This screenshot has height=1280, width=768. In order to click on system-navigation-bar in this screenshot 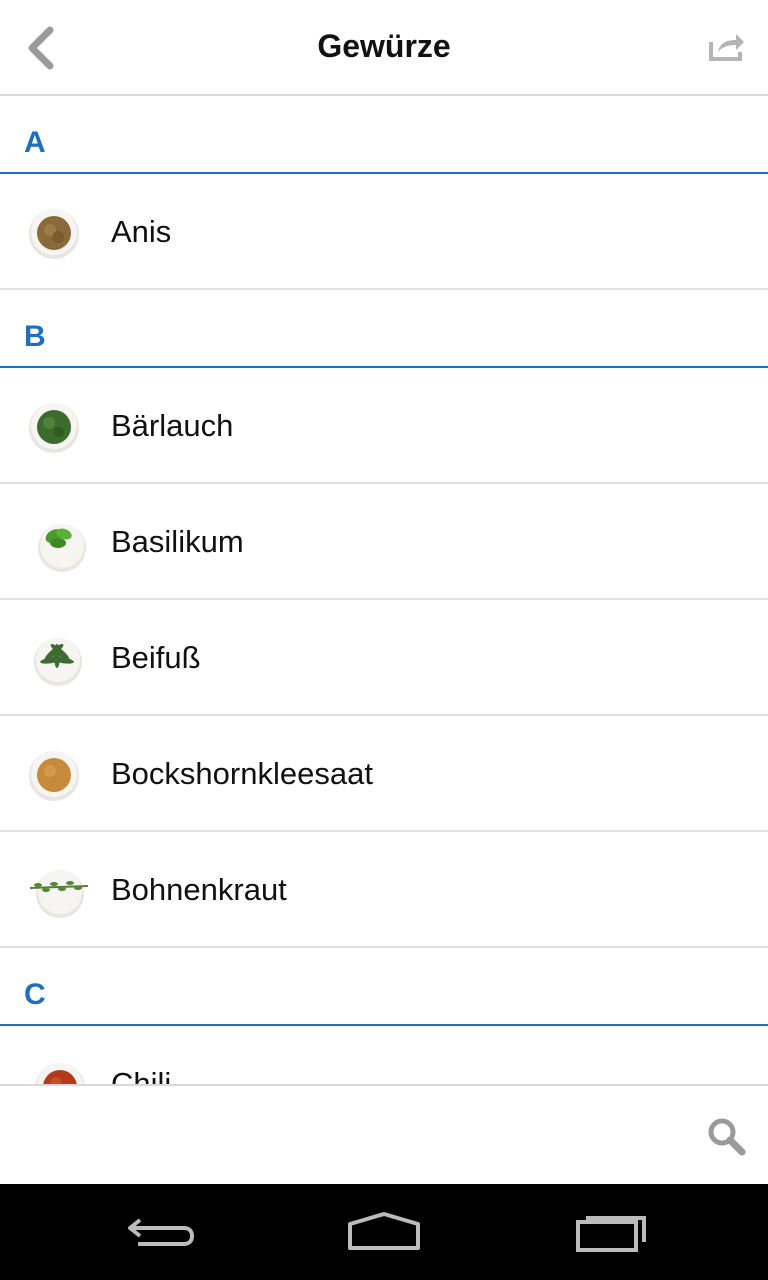, I will do `click(384, 1232)`.